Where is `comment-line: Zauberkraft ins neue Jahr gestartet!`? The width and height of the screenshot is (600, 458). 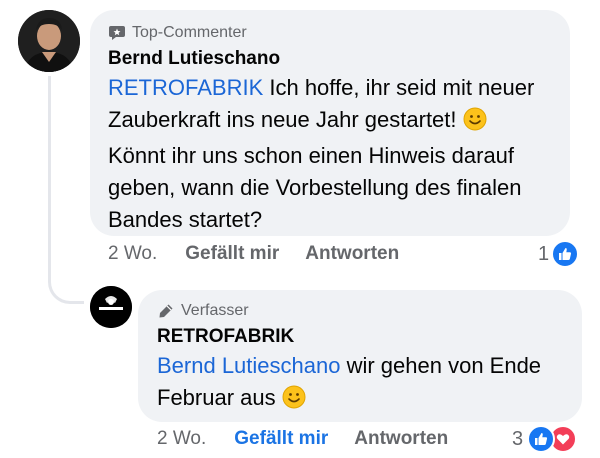 comment-line: Zauberkraft ins neue Jahr gestartet! is located at coordinates (335, 122).